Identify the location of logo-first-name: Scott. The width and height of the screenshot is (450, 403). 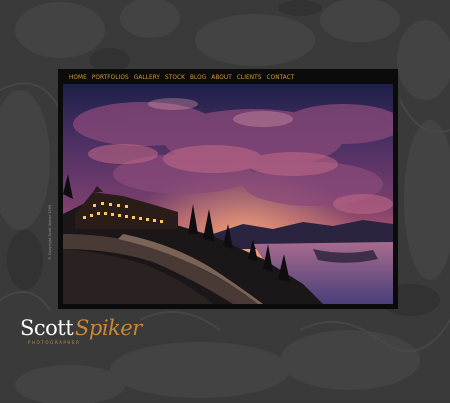
(47, 328).